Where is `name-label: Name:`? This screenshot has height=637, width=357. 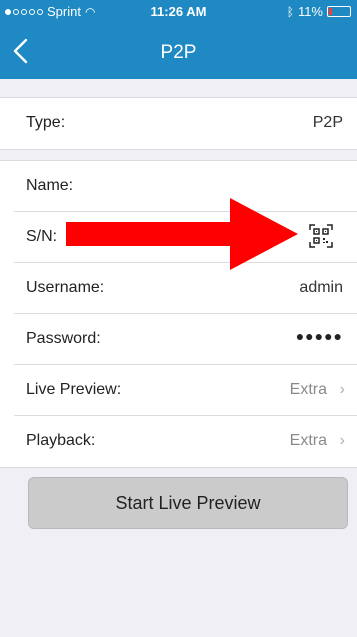
name-label: Name: is located at coordinates (50, 185).